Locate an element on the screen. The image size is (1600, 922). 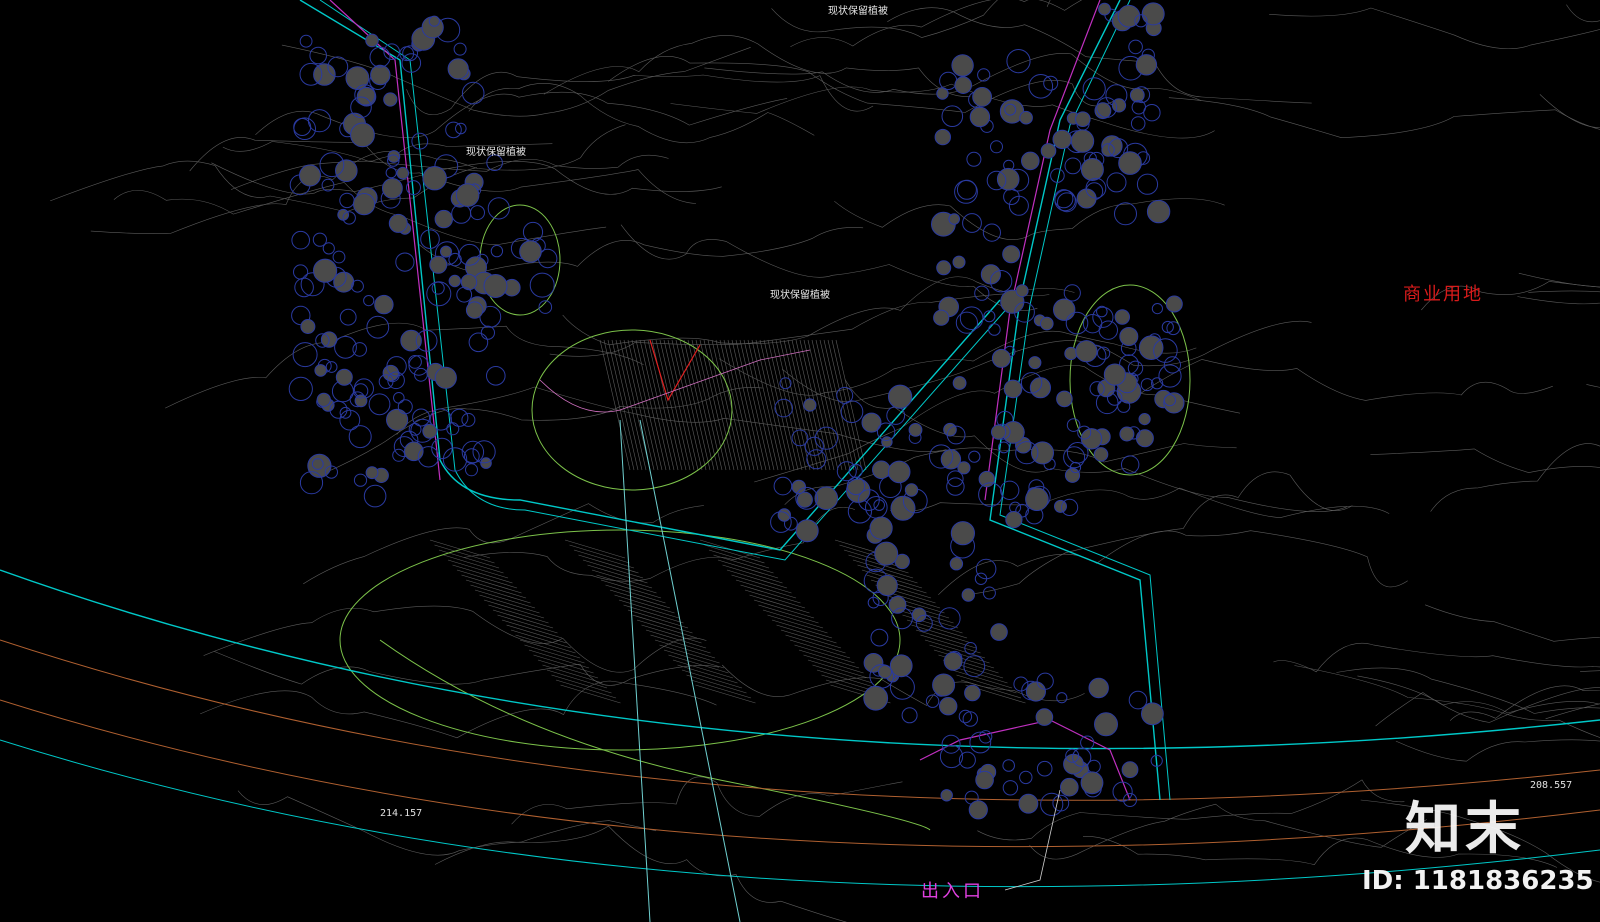
retained-vegetation-label-2: 现状保留植被 is located at coordinates (496, 152).